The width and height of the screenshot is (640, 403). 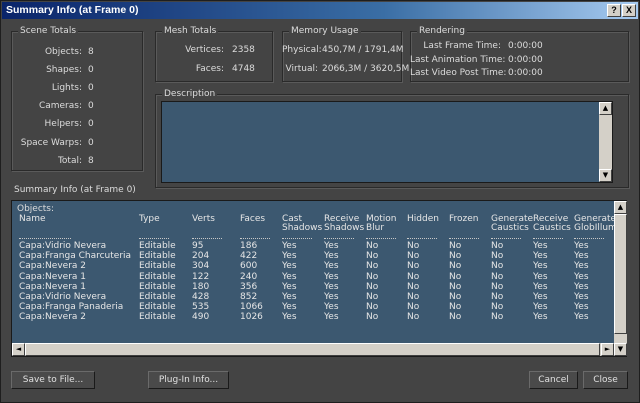 What do you see at coordinates (629, 10) in the screenshot?
I see `close-icon: X` at bounding box center [629, 10].